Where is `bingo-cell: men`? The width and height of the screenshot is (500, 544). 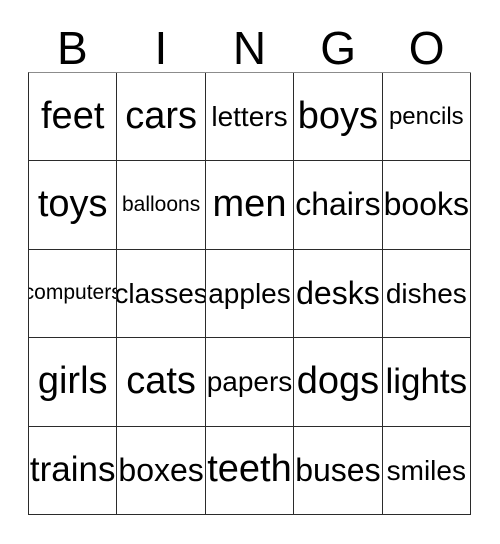 bingo-cell: men is located at coordinates (250, 205).